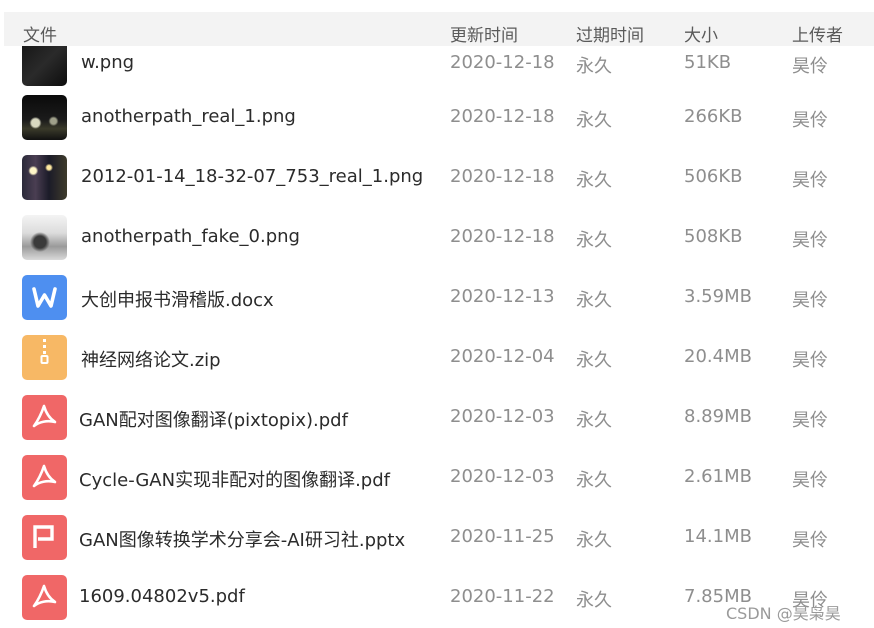  I want to click on file-updated: 2020-12-13, so click(502, 296).